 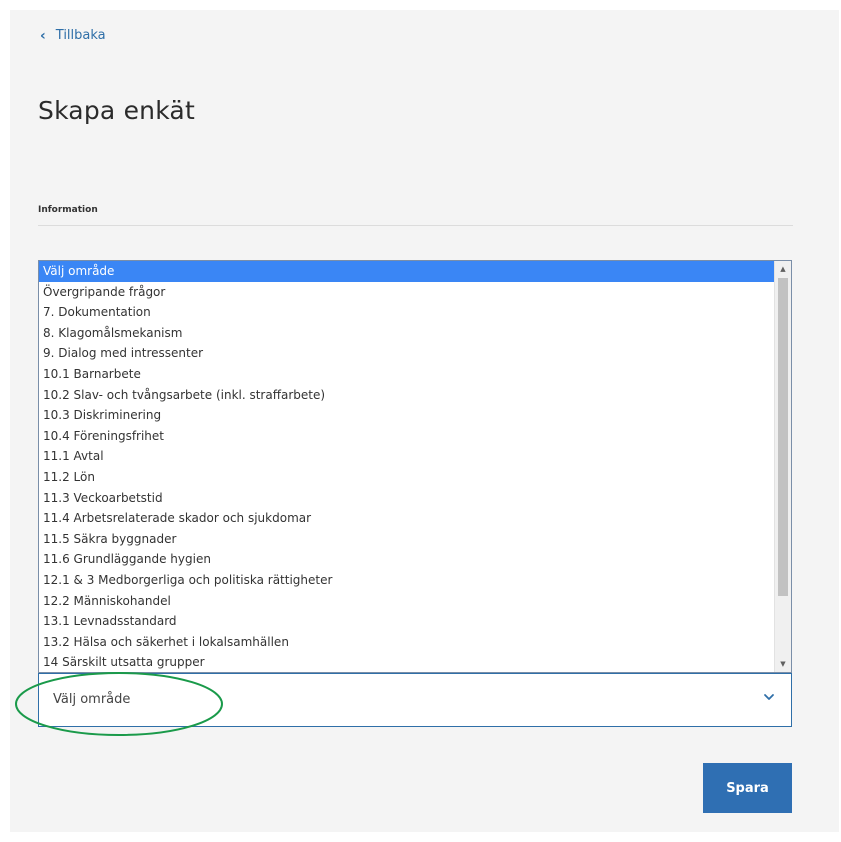 I want to click on scroll-down-arrow-icon: ▼, so click(x=783, y=664).